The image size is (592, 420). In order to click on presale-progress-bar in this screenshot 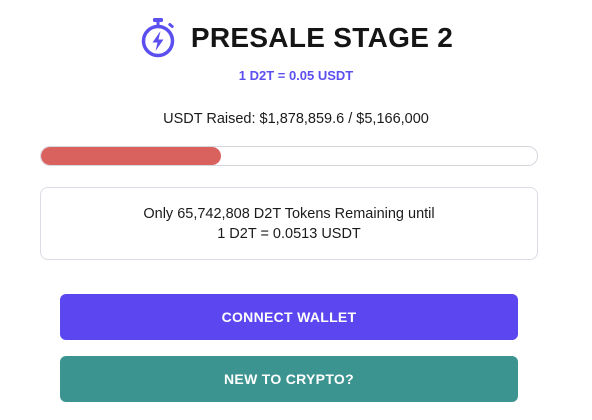, I will do `click(289, 156)`.